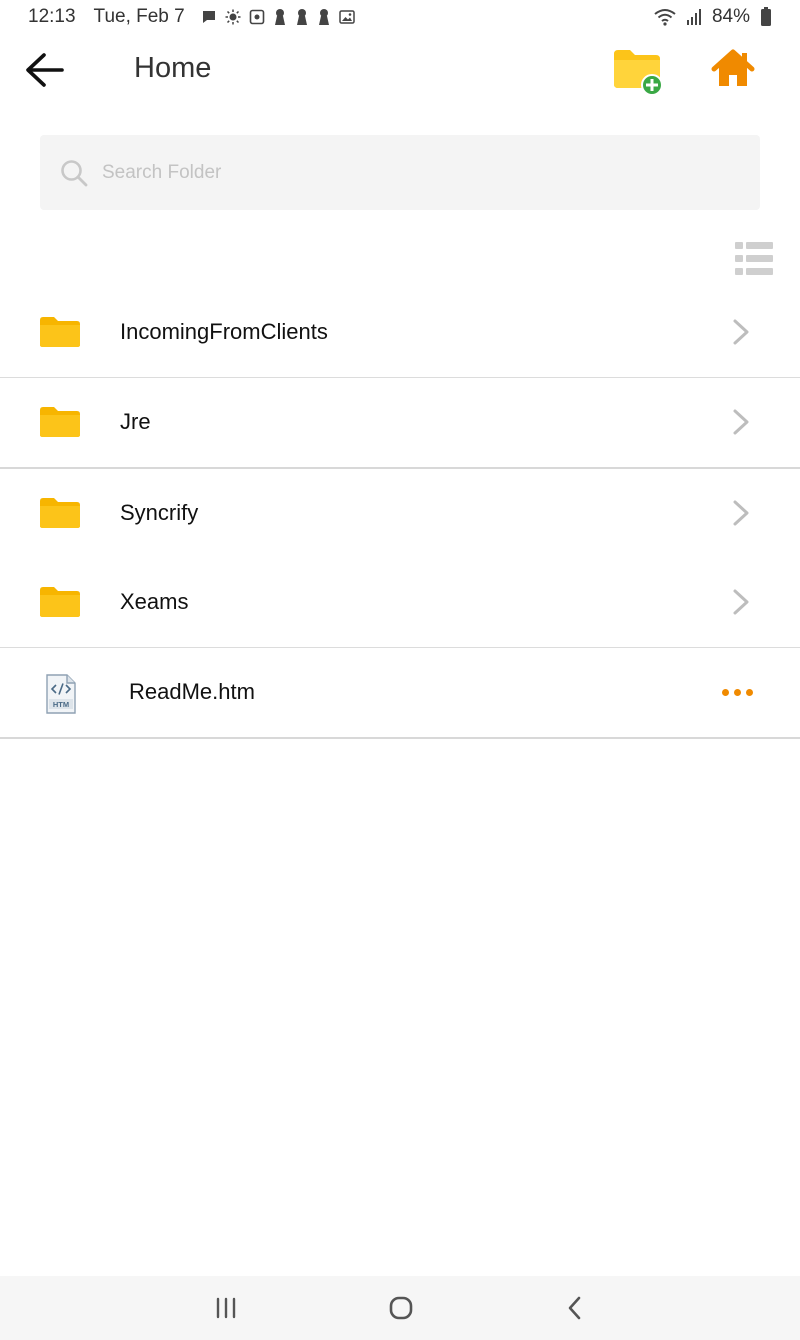 The width and height of the screenshot is (800, 1340). I want to click on image-icon, so click(346, 17).